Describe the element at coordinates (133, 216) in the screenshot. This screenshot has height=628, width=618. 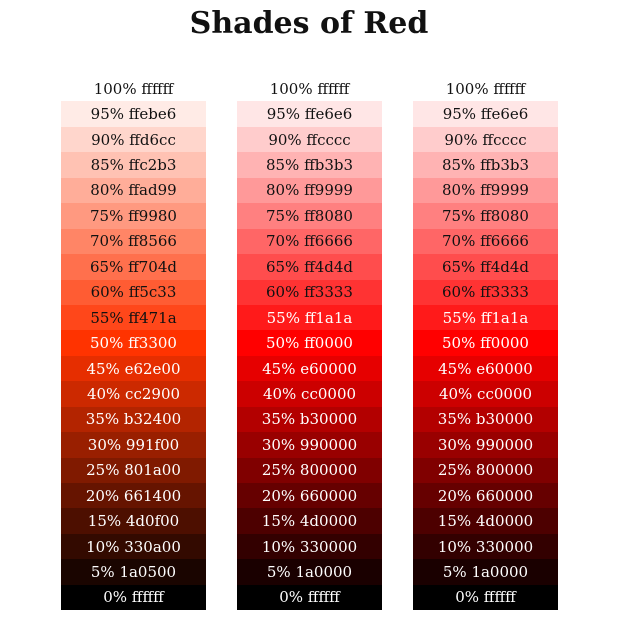
I see `shade-swatch: 75% ff9980` at that location.